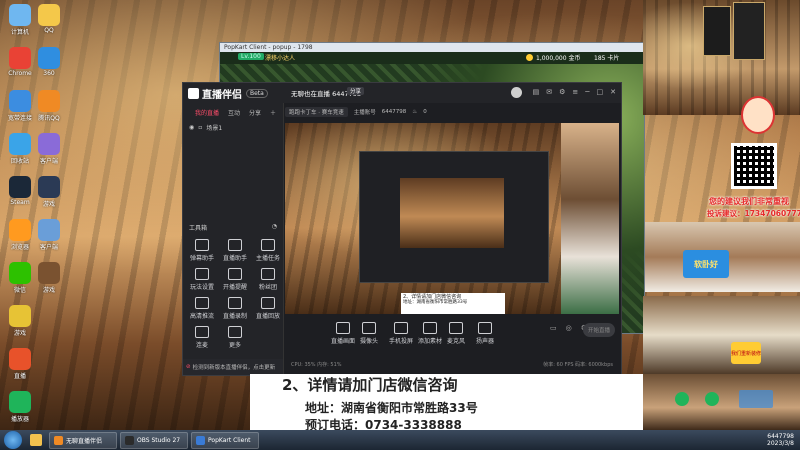 This screenshot has width=800, height=450. I want to click on tea-box-image, so click(717, 31).